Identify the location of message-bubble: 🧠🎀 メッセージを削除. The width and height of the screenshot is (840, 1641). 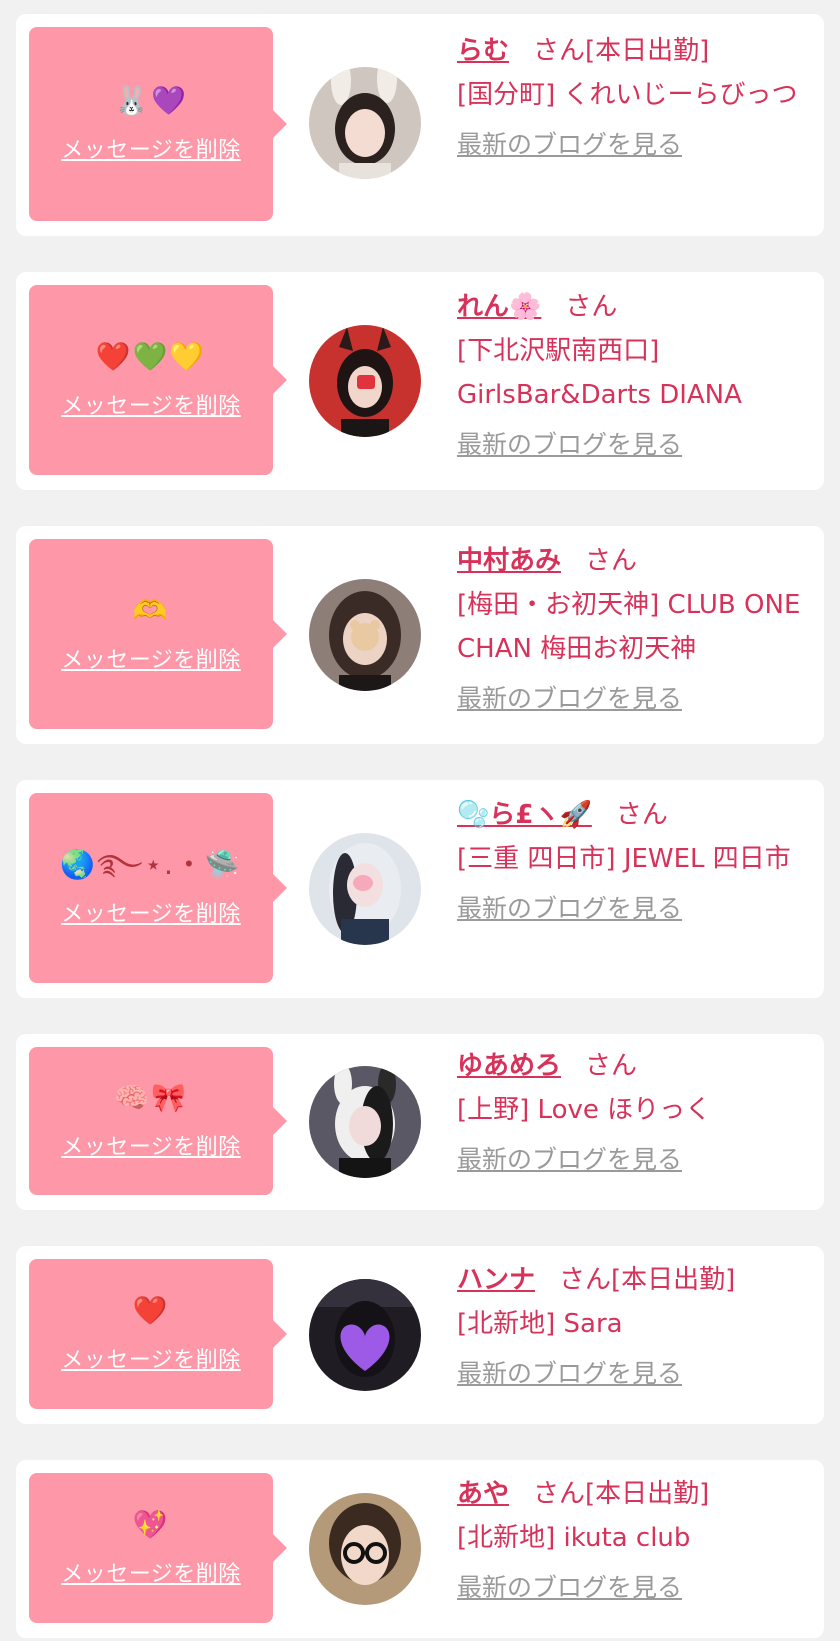
(158, 1121).